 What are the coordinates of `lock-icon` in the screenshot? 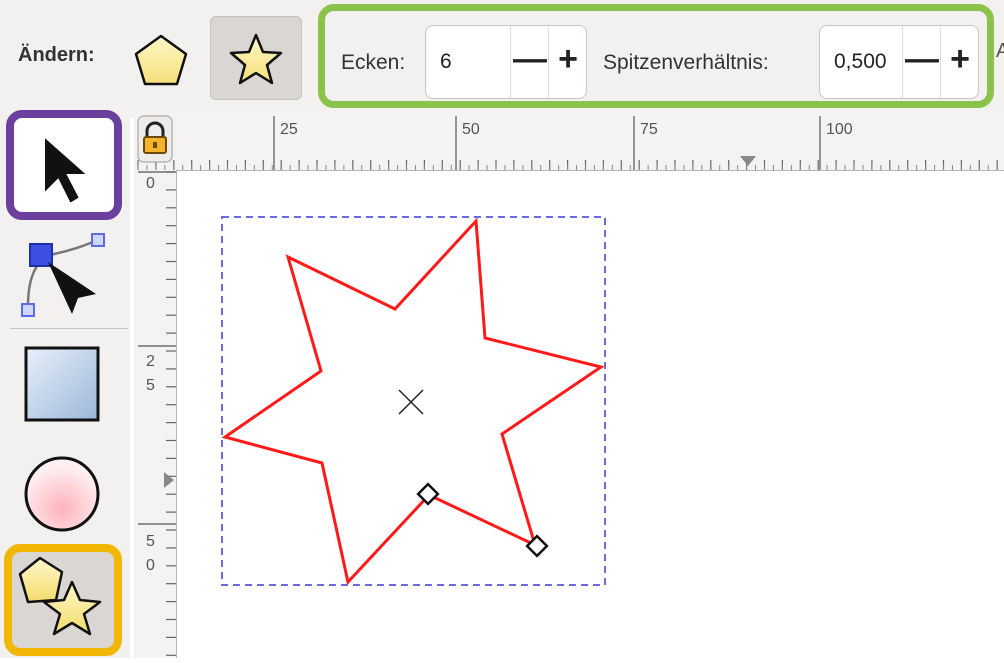 It's located at (155, 139).